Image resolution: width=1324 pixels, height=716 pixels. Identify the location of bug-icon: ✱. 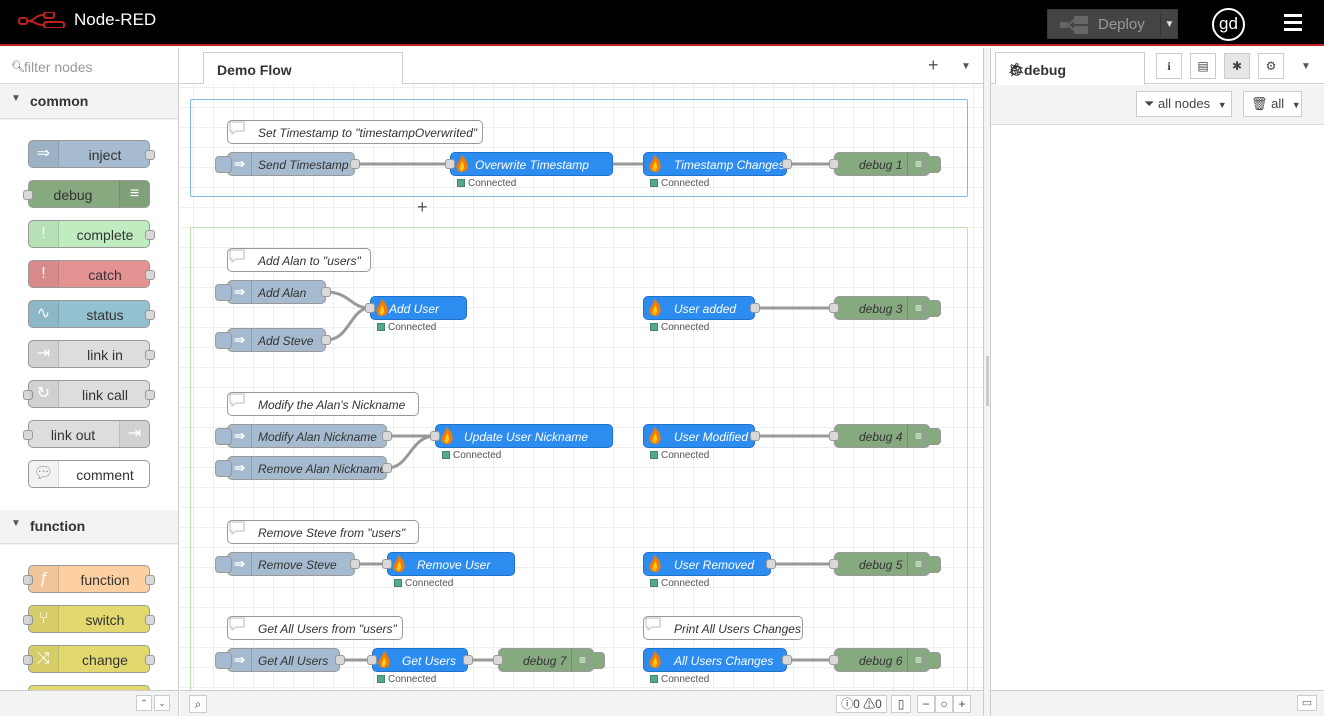
(1237, 66).